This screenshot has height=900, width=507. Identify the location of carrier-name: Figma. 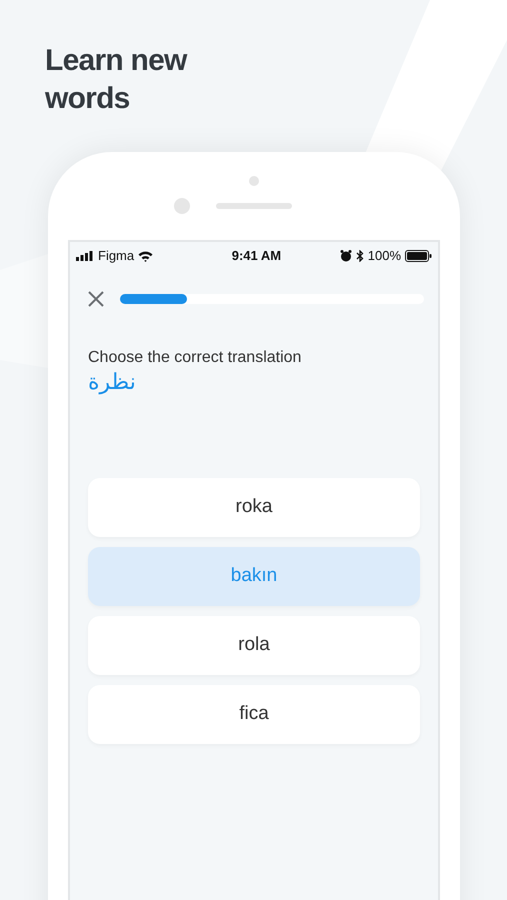
(116, 256).